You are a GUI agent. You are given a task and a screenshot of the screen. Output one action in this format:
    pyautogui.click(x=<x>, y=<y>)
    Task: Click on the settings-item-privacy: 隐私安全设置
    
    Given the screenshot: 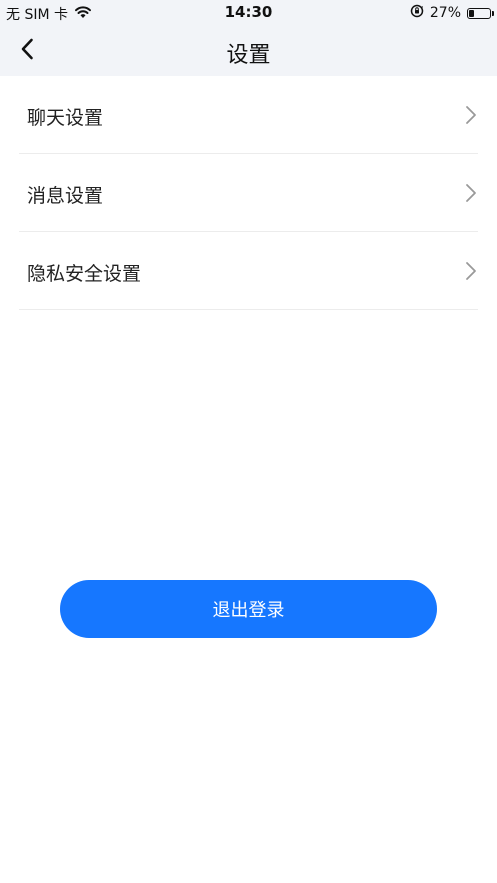 What is the action you would take?
    pyautogui.click(x=248, y=271)
    